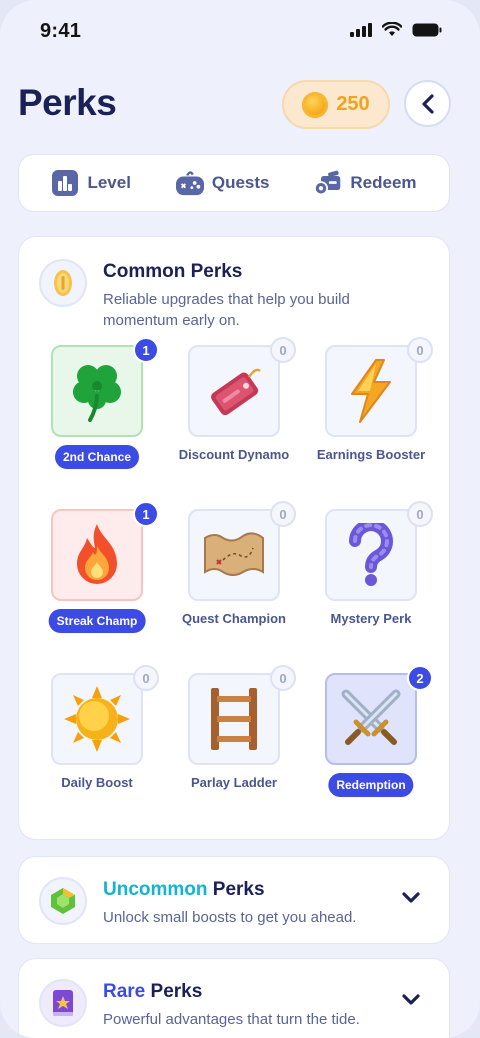 This screenshot has height=1038, width=480. Describe the element at coordinates (63, 901) in the screenshot. I see `green-gem-icon` at that location.